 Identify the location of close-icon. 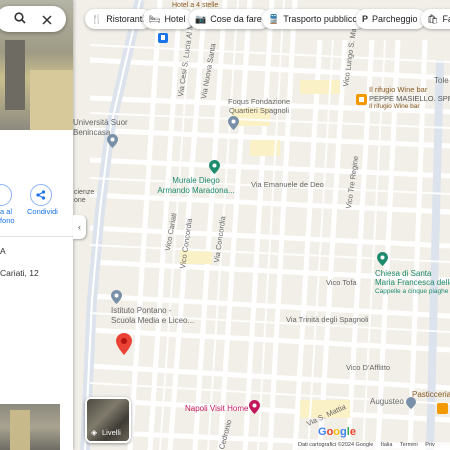
(47, 21).